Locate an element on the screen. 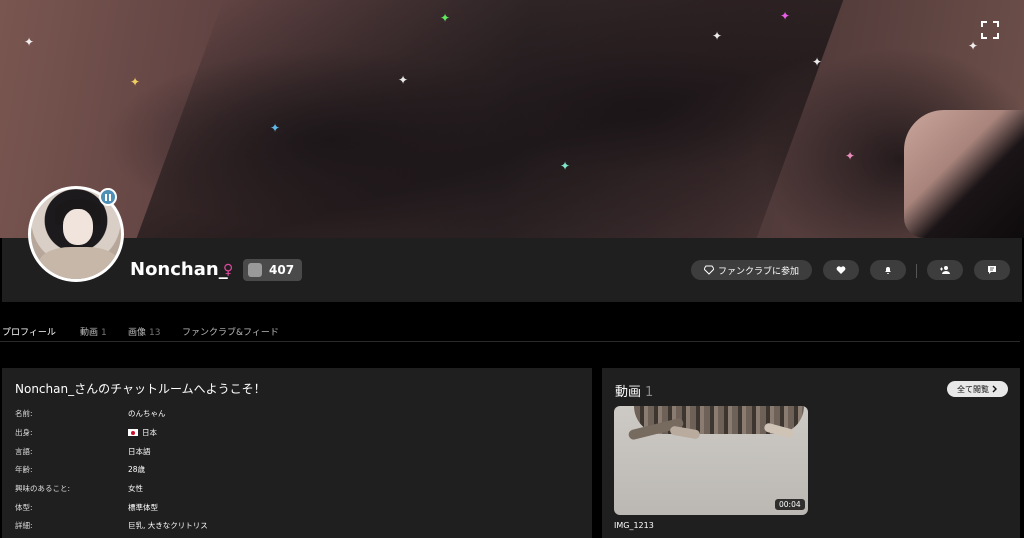 This screenshot has width=1024, height=538. tab-count: 13 is located at coordinates (155, 333).